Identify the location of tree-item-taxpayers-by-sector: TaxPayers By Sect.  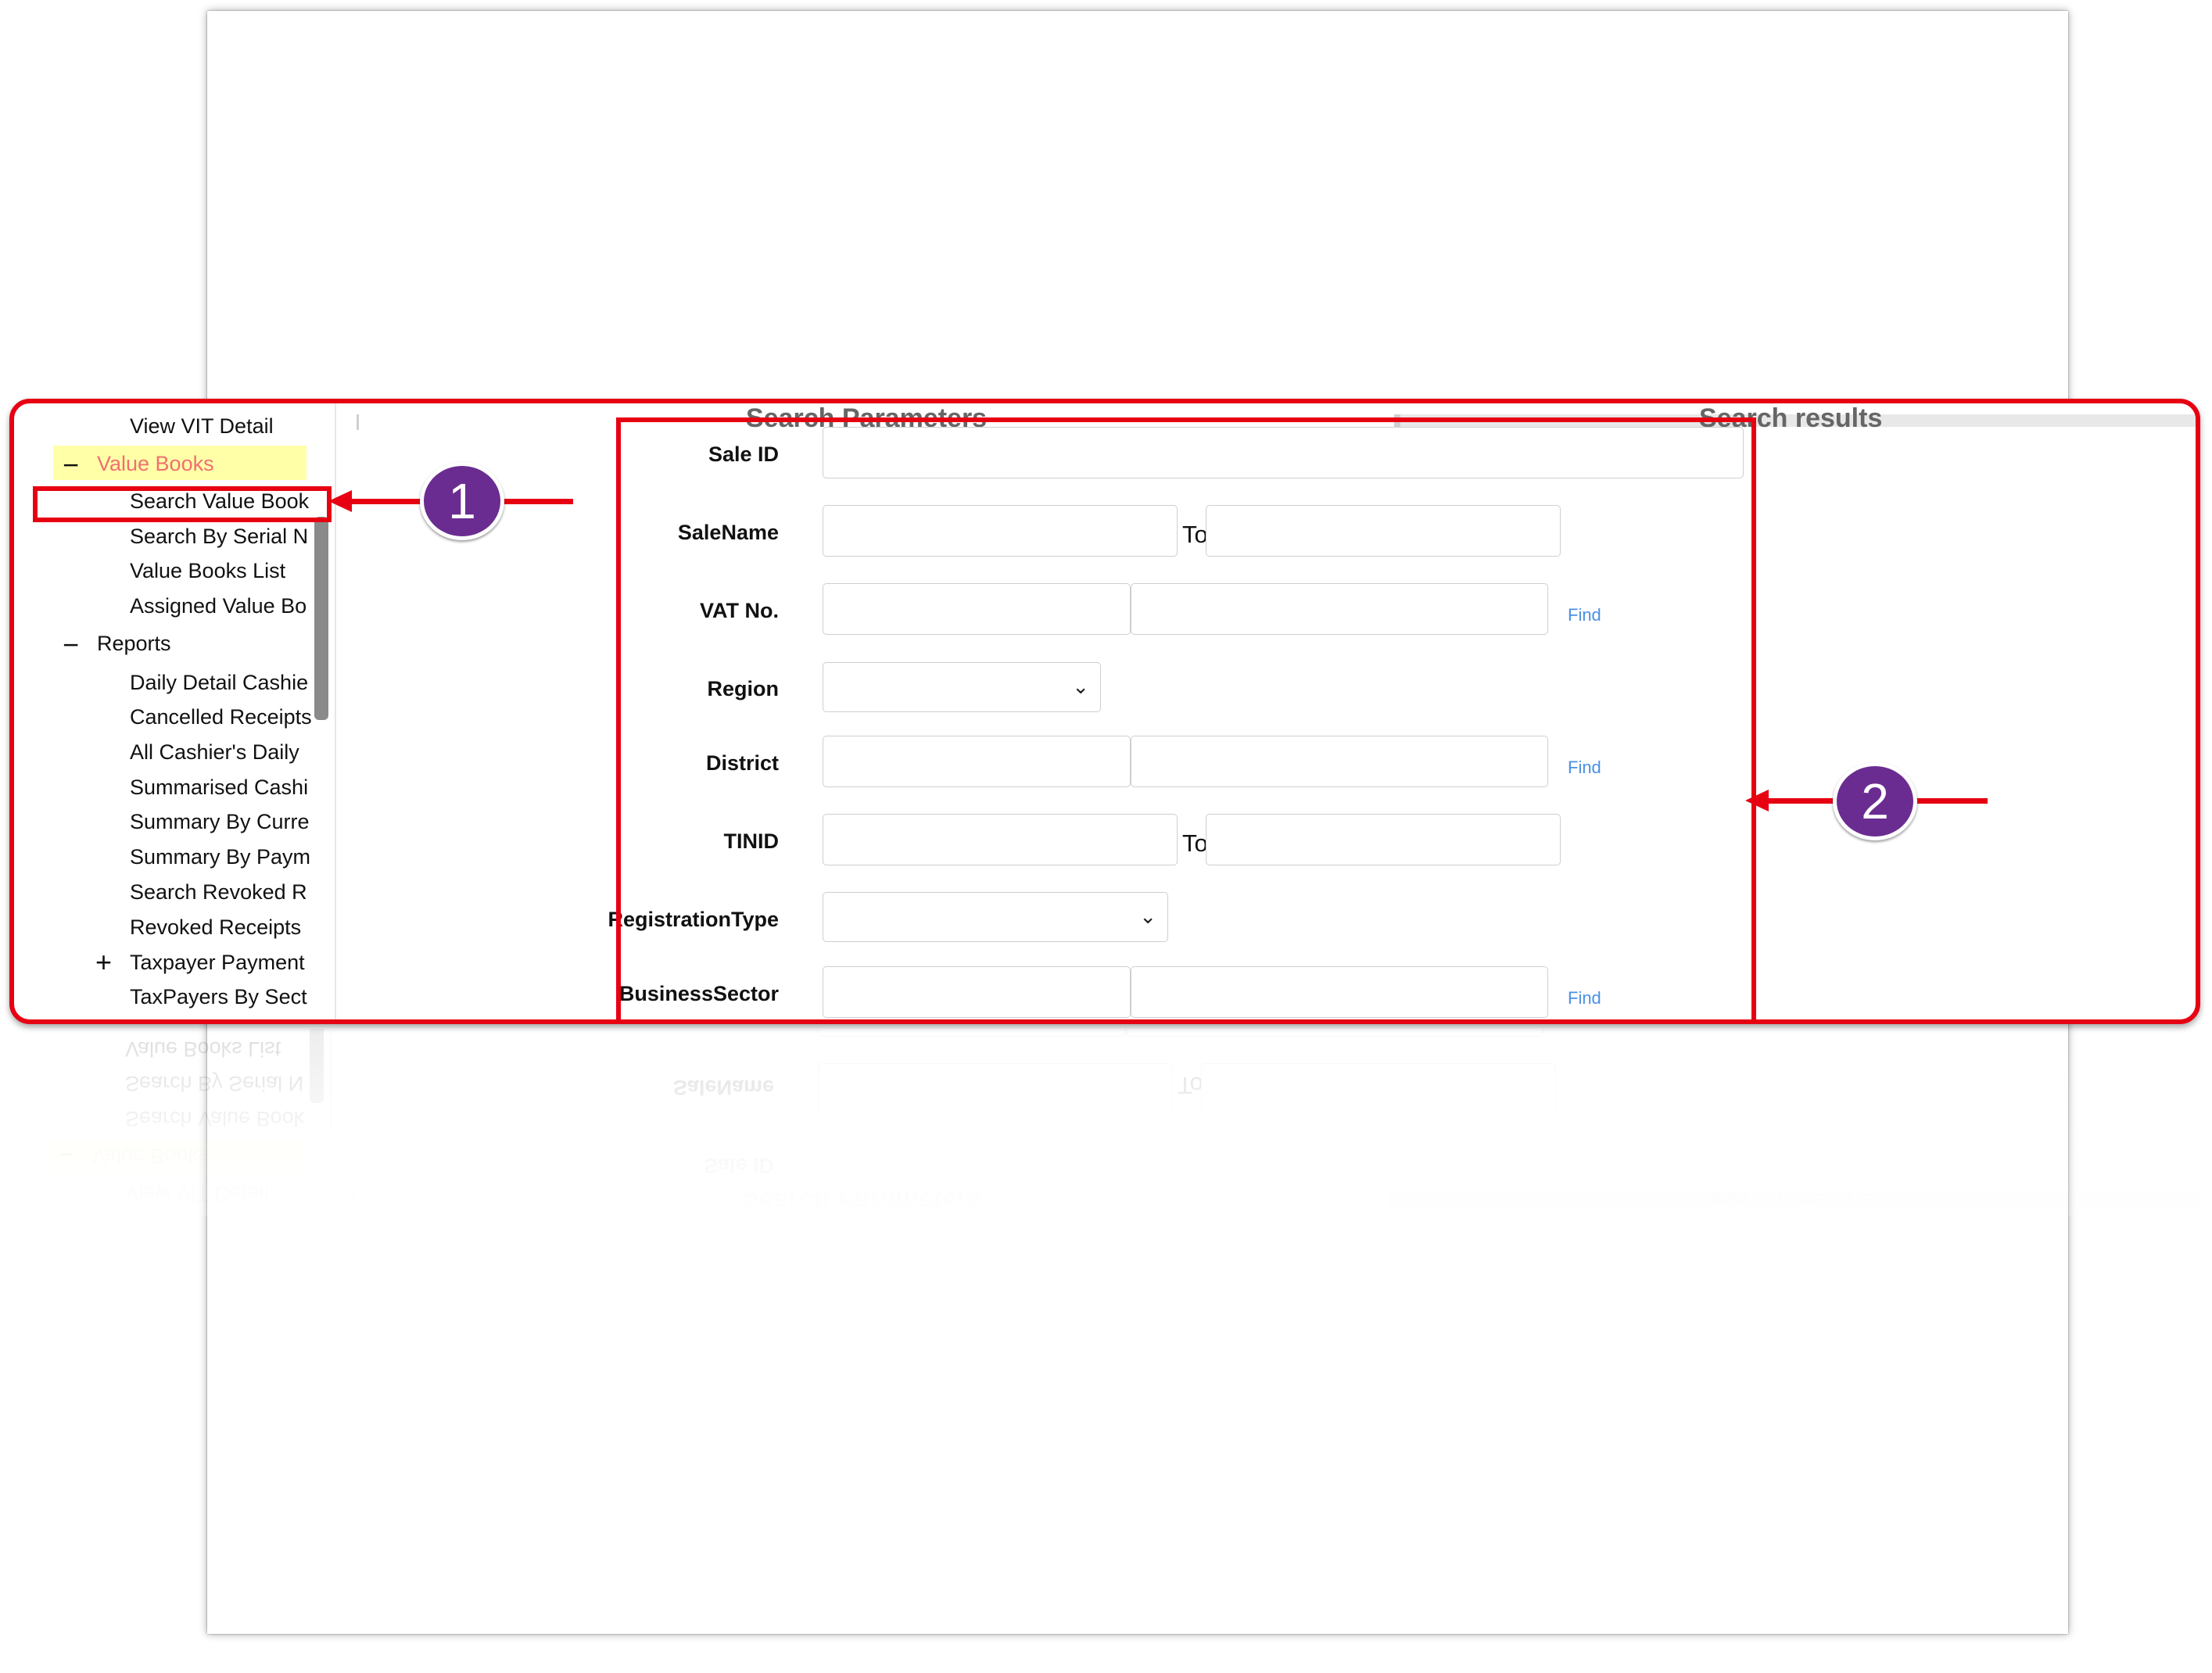
(223, 997).